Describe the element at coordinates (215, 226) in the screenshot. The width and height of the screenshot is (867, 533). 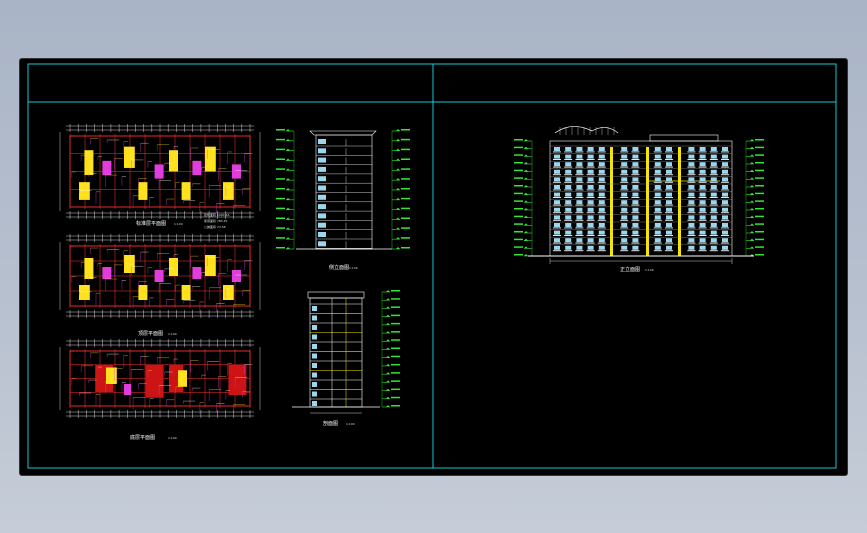
I see `plan-note-3: 公摊面积 73.58` at that location.